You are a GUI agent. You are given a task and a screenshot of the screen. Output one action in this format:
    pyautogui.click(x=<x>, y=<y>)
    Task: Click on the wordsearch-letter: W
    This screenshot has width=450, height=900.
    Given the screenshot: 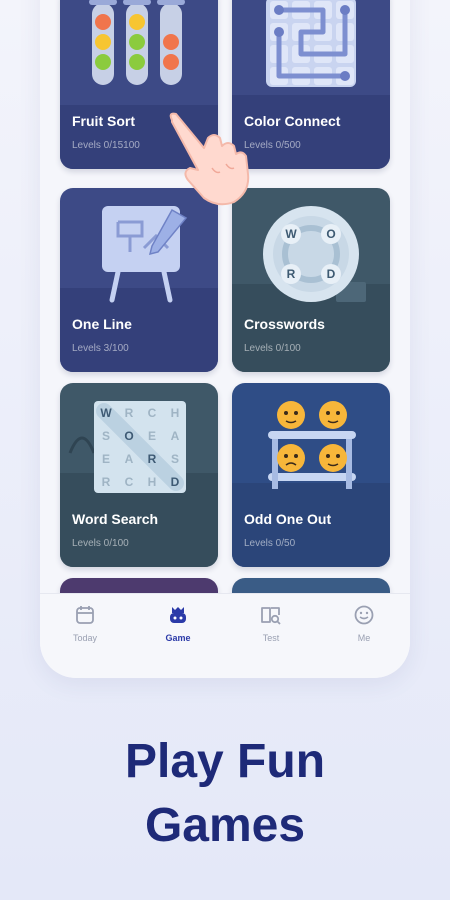 What is the action you would take?
    pyautogui.click(x=106, y=413)
    